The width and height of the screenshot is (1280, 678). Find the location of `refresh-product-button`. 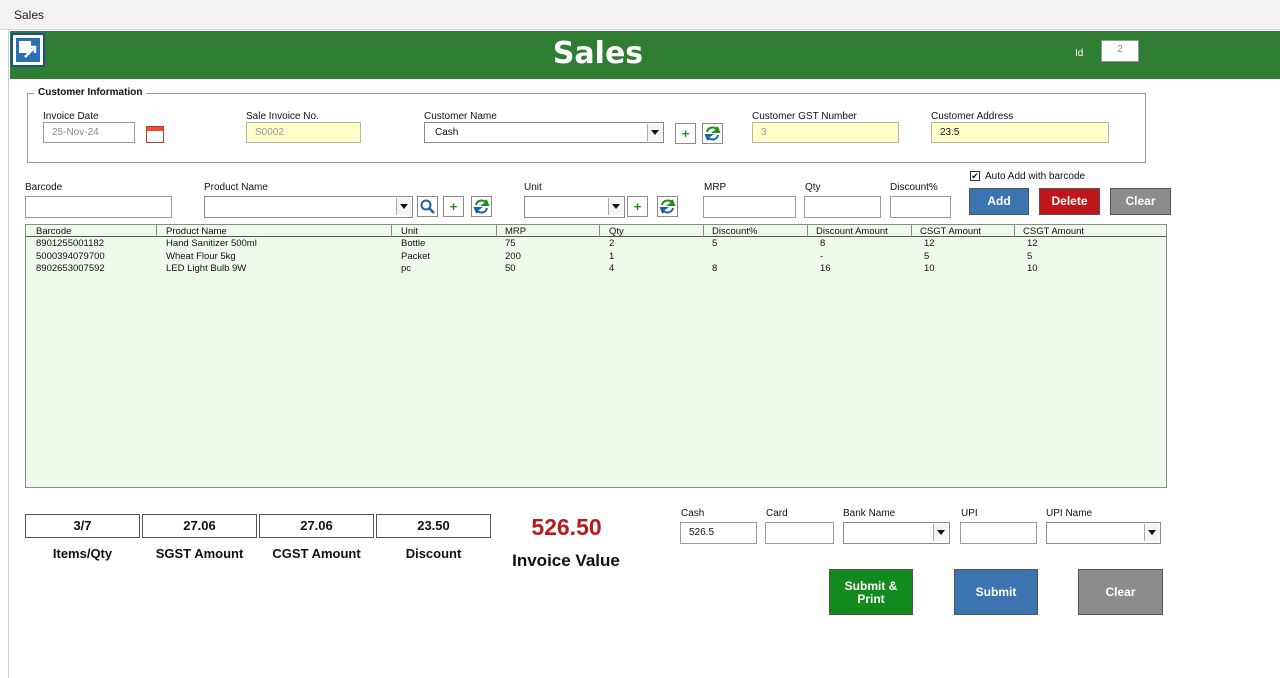

refresh-product-button is located at coordinates (481, 206).